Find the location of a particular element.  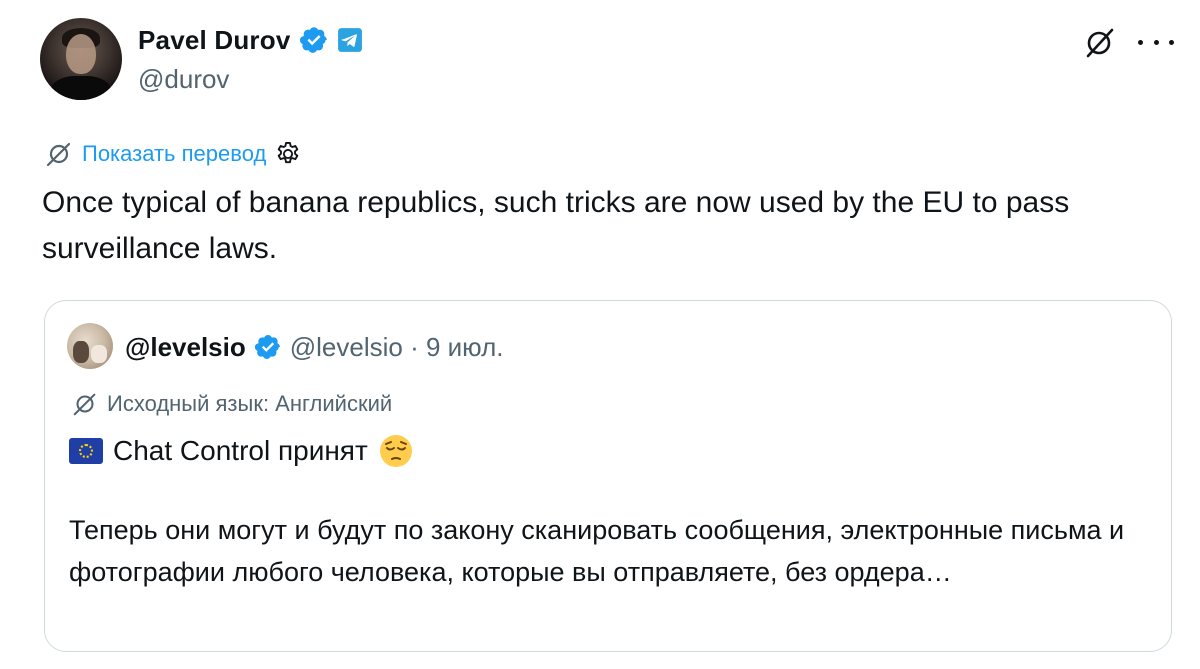

verified-badge-icon is located at coordinates (314, 40).